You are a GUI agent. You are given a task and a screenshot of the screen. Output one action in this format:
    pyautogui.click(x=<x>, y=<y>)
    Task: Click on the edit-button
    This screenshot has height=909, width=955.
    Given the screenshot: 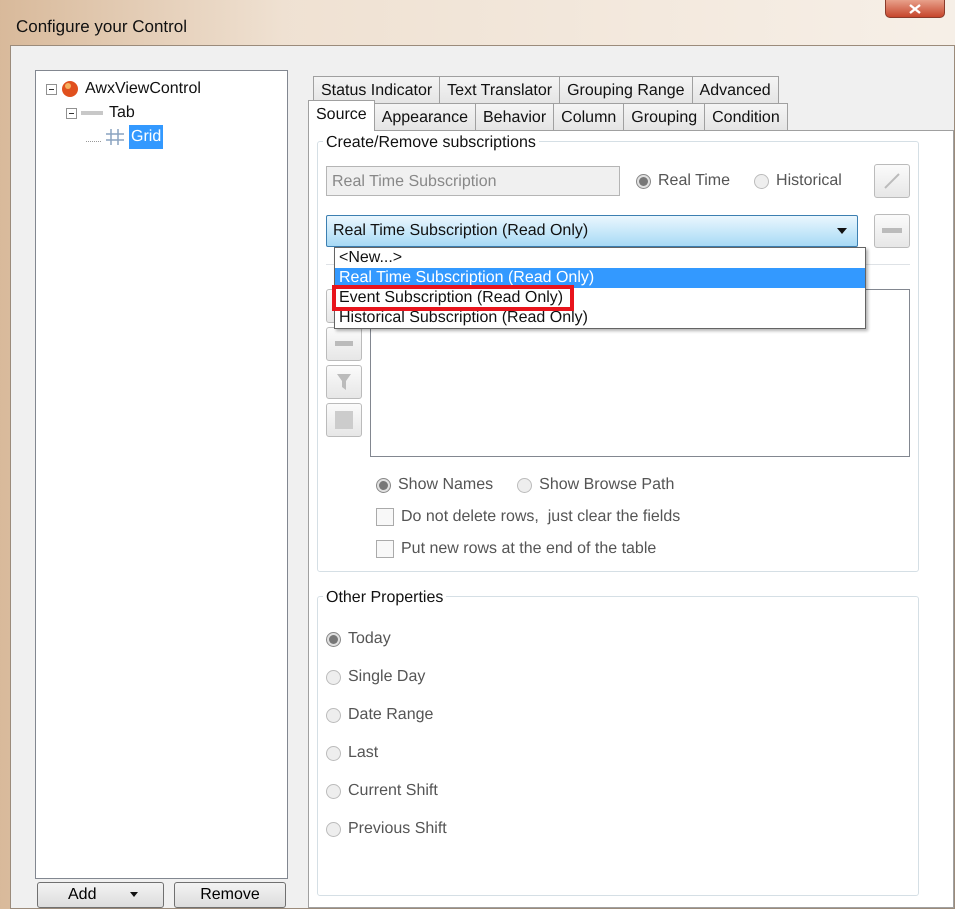 What is the action you would take?
    pyautogui.click(x=892, y=181)
    